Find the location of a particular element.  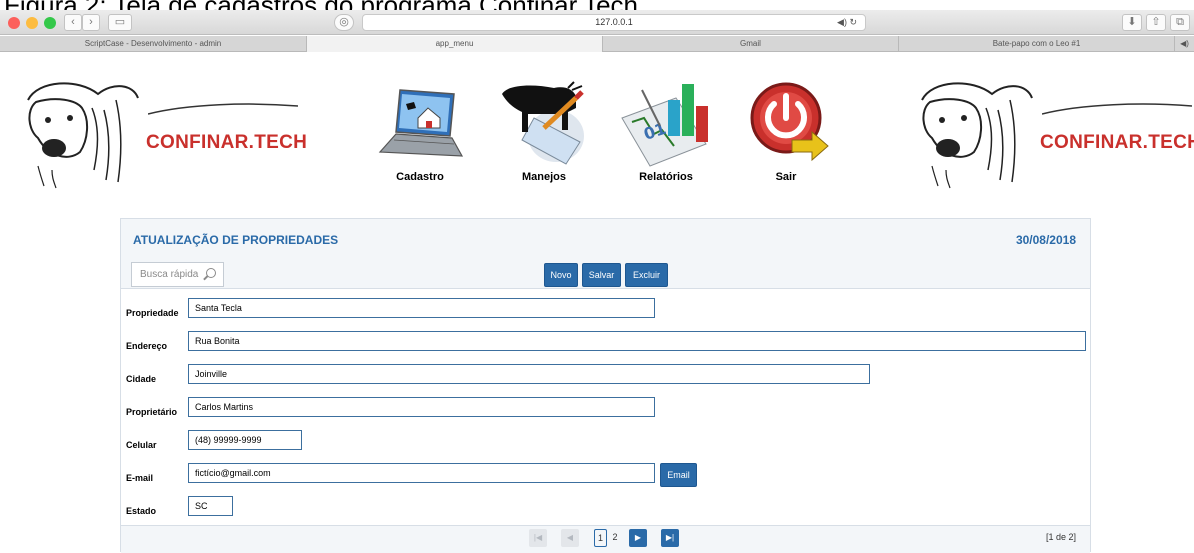

menu-label: Cadastro is located at coordinates (420, 177).